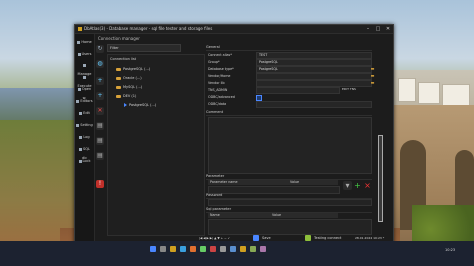 The width and height of the screenshot is (474, 266). Describe the element at coordinates (314, 69) in the screenshot. I see `database-type-select: PostgreSQL` at that location.